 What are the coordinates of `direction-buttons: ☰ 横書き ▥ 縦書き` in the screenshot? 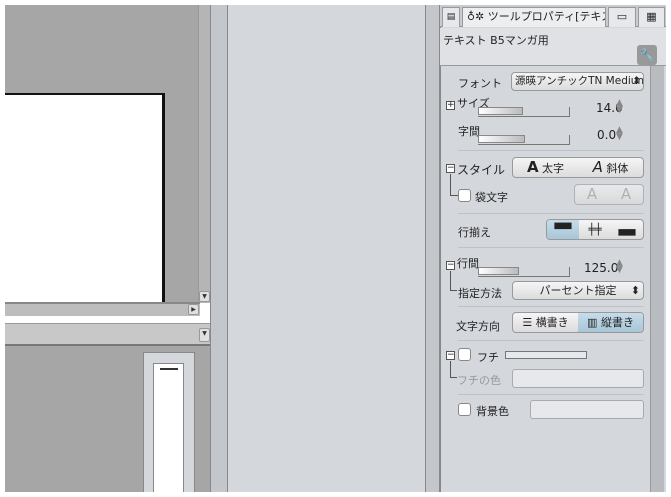 It's located at (578, 322).